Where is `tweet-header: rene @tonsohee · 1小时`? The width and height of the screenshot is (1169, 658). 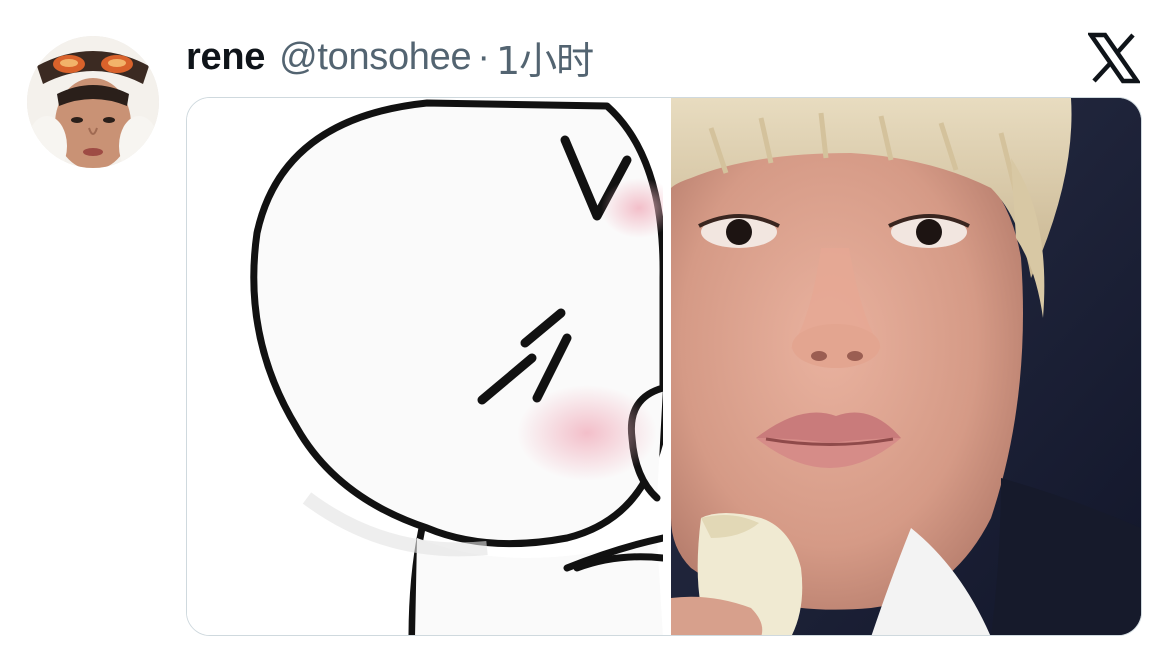
tweet-header: rene @tonsohee · 1小时 is located at coordinates (390, 57).